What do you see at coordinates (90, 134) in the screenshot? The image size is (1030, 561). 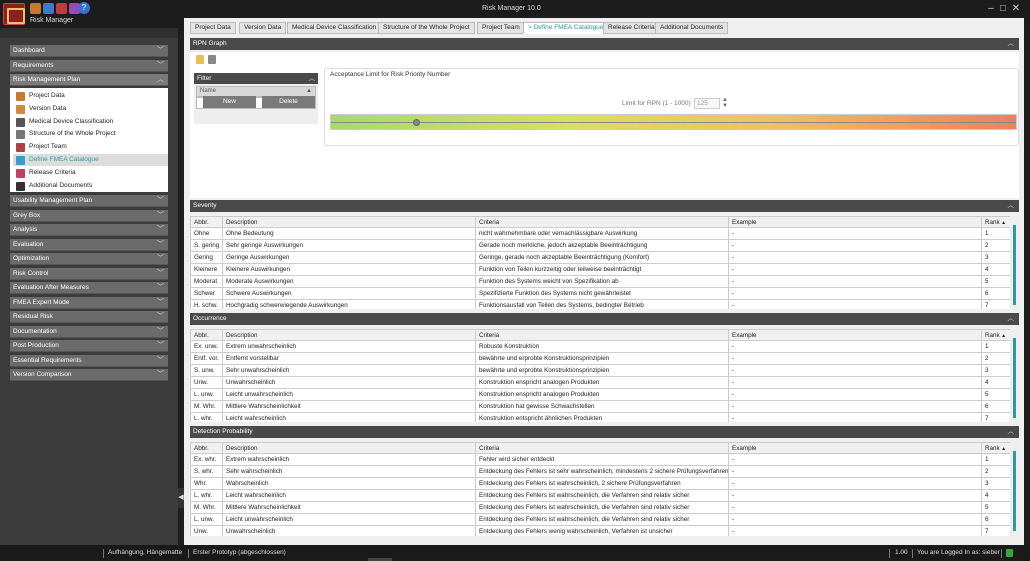 I see `sidebar-item: Structure of the Whole Project` at bounding box center [90, 134].